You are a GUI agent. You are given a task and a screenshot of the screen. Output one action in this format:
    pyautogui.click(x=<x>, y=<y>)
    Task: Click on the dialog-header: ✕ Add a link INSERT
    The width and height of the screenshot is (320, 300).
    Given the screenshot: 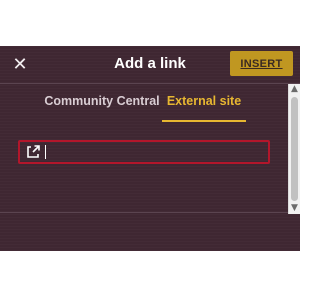 What is the action you would take?
    pyautogui.click(x=150, y=65)
    